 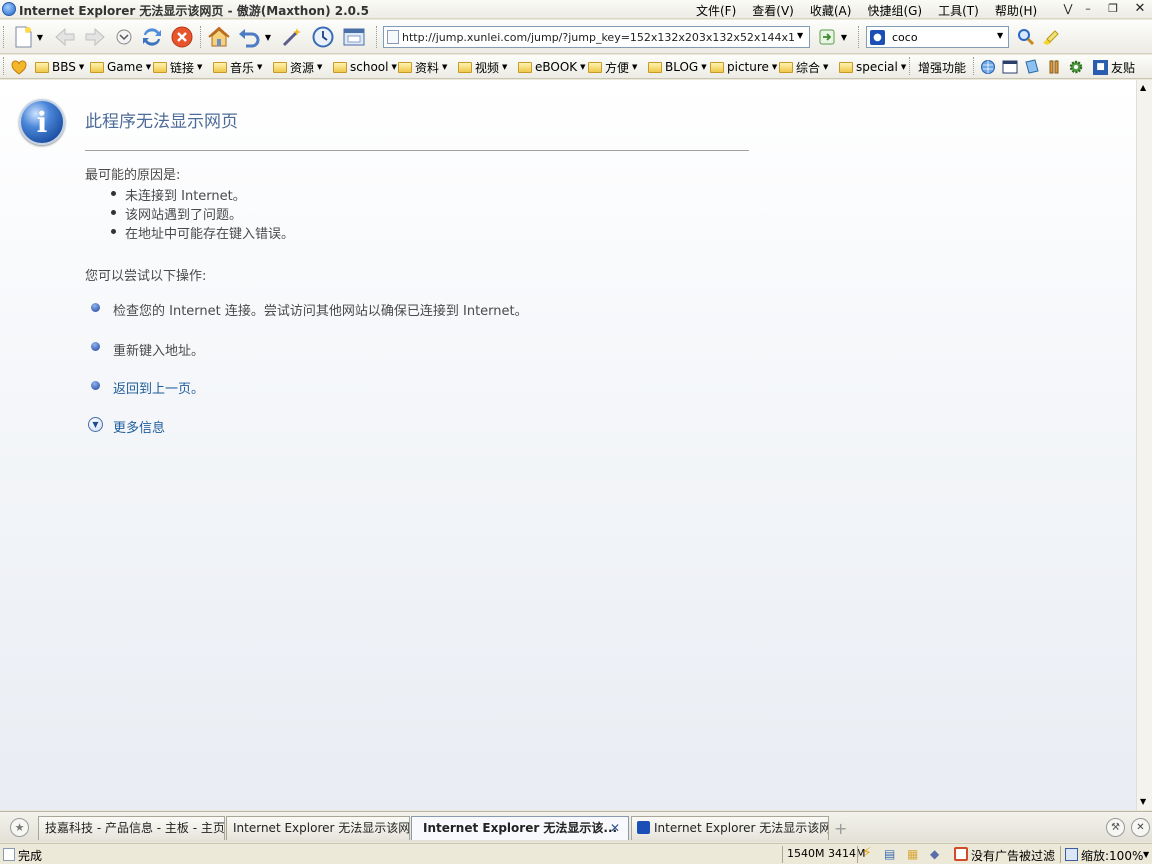 I want to click on back-icon, so click(x=65, y=37).